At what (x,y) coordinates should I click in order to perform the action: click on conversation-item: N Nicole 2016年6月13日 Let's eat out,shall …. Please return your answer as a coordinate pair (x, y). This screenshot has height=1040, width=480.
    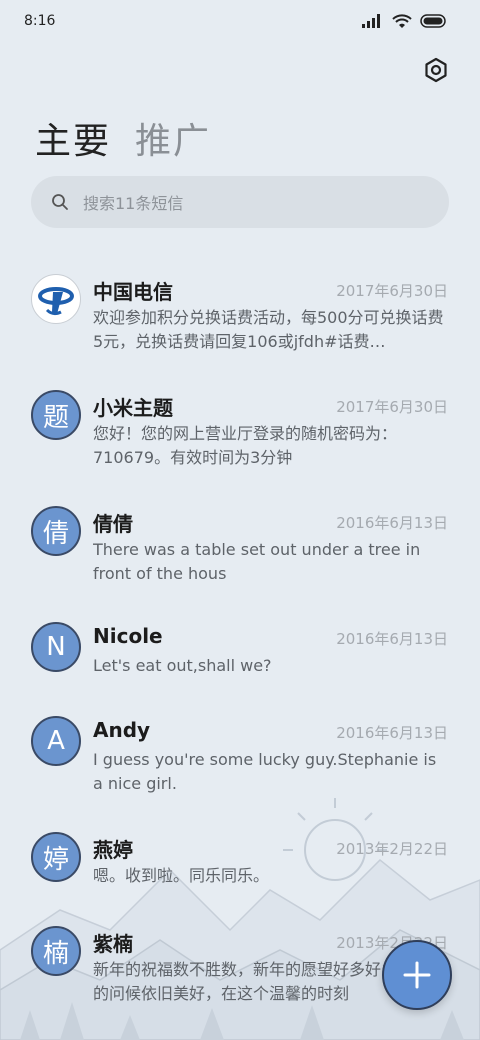
    Looking at the image, I should click on (240, 664).